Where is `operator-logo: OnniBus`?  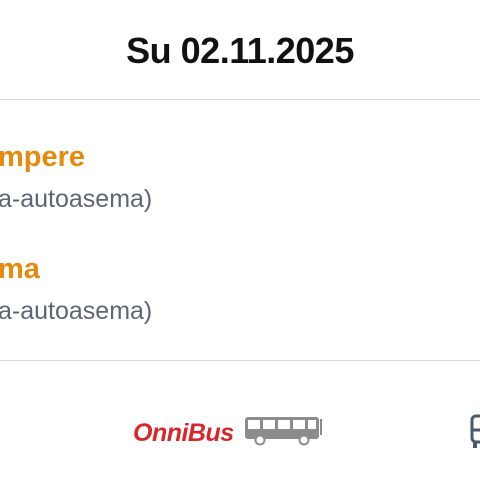 operator-logo: OnniBus is located at coordinates (183, 432).